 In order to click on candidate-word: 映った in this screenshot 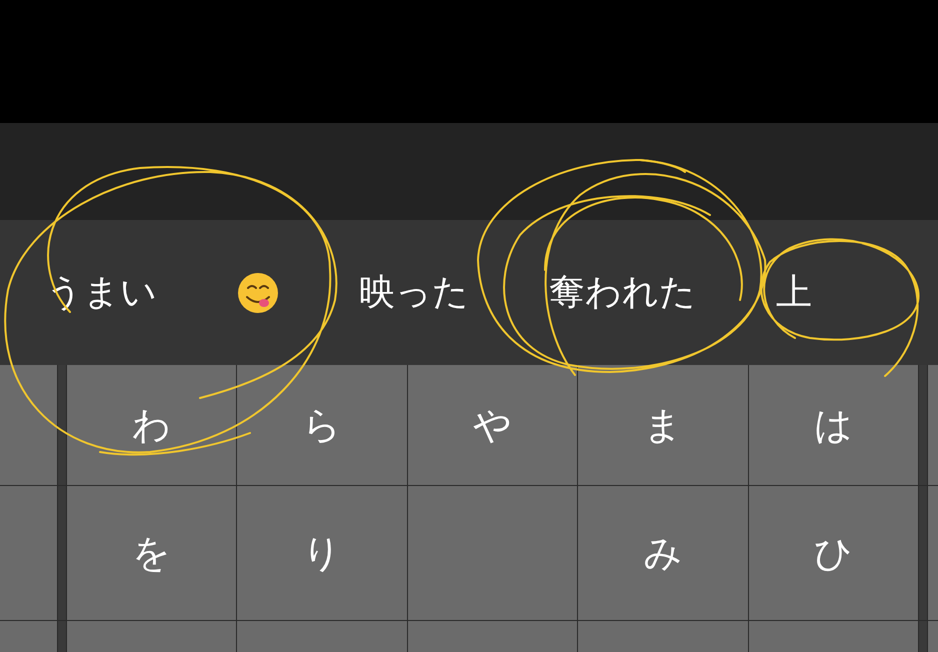, I will do `click(414, 292)`.